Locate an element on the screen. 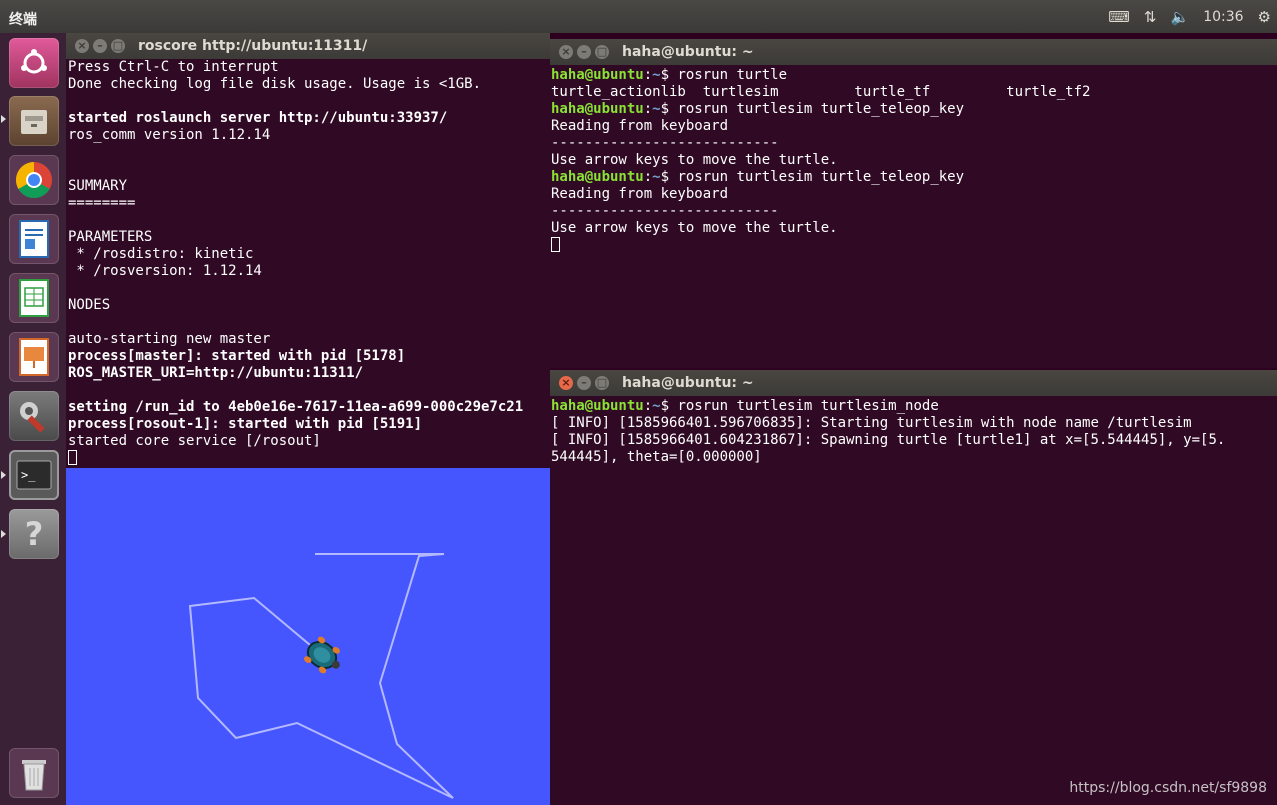 The height and width of the screenshot is (805, 1277). chrome-icon is located at coordinates (34, 180).